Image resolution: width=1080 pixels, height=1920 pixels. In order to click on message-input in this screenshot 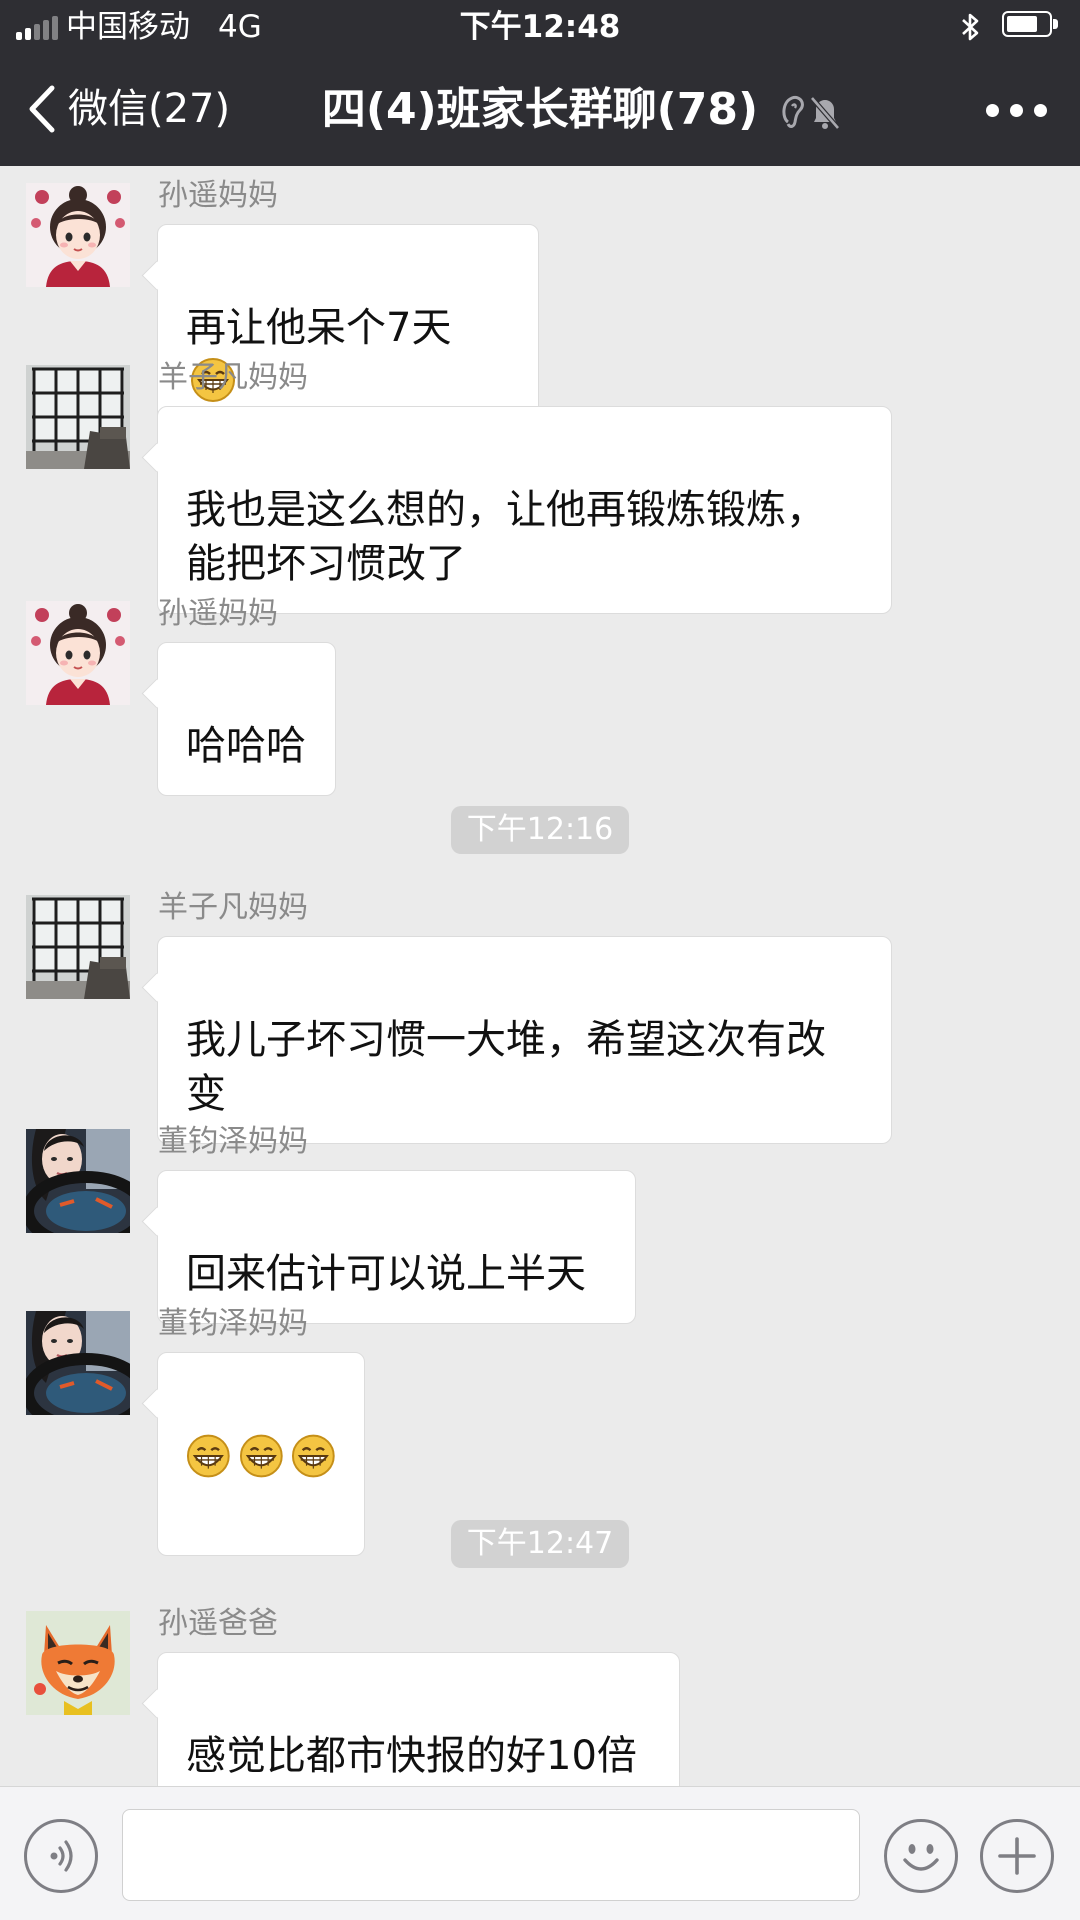, I will do `click(491, 1855)`.